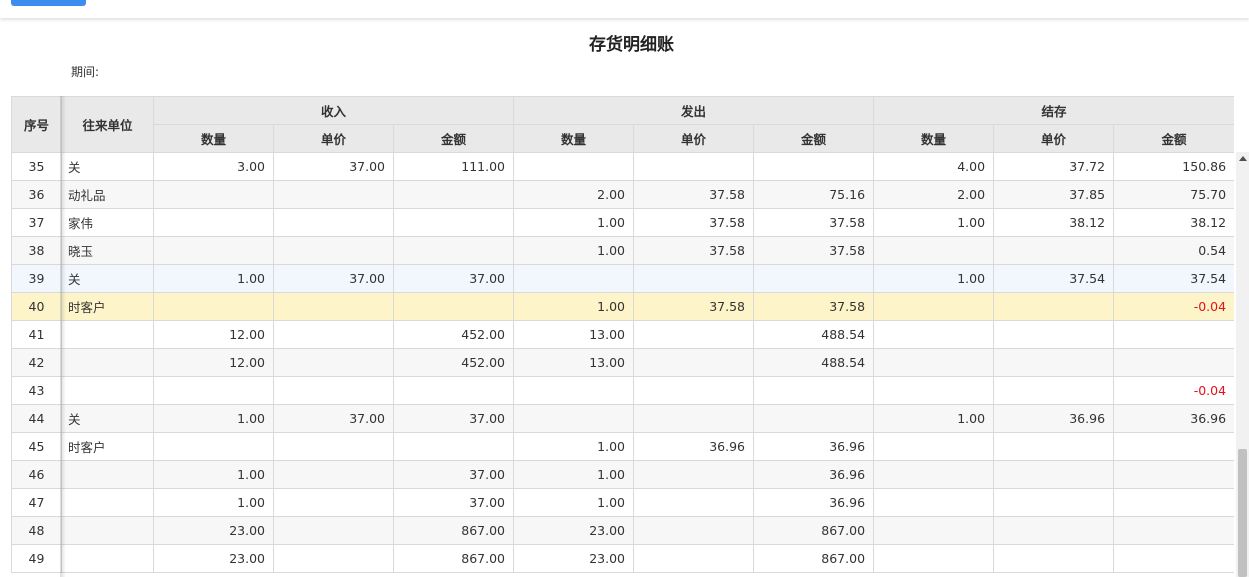 The width and height of the screenshot is (1249, 577). Describe the element at coordinates (622, 530) in the screenshot. I see `table-row: 48 23.00 867.00 23.00 867.00` at that location.